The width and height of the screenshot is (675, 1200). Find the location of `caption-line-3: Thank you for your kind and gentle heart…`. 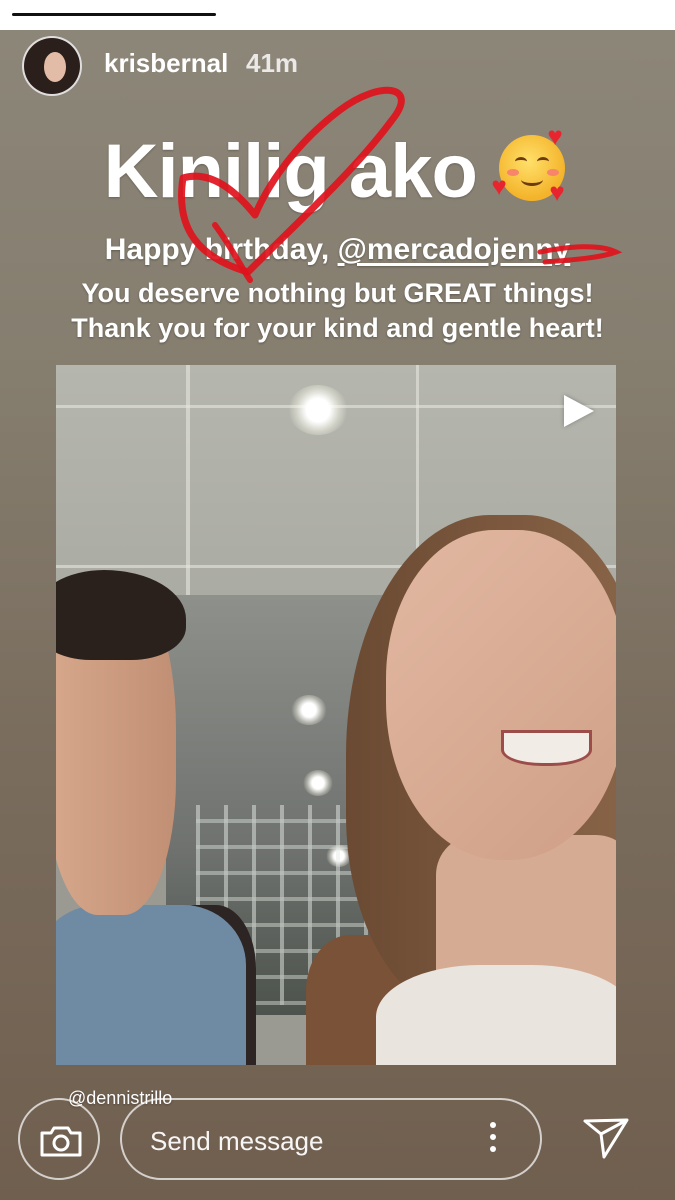

caption-line-3: Thank you for your kind and gentle heart… is located at coordinates (337, 328).